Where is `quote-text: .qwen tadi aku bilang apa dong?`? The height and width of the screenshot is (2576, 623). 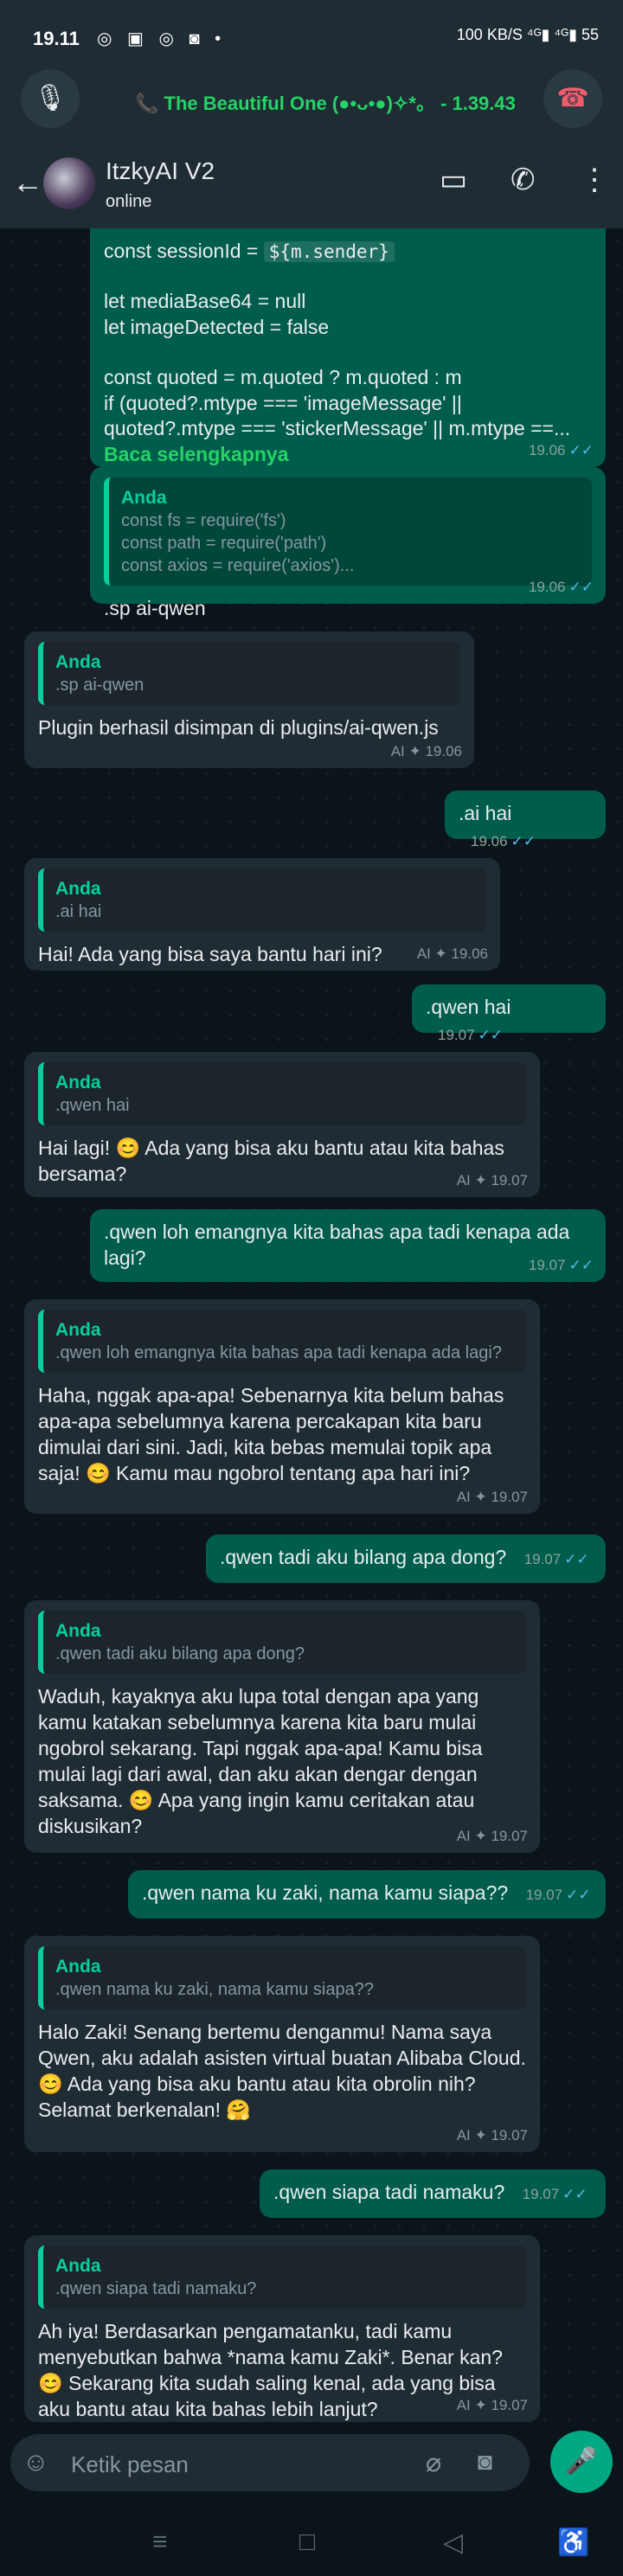 quote-text: .qwen tadi aku bilang apa dong? is located at coordinates (180, 1654).